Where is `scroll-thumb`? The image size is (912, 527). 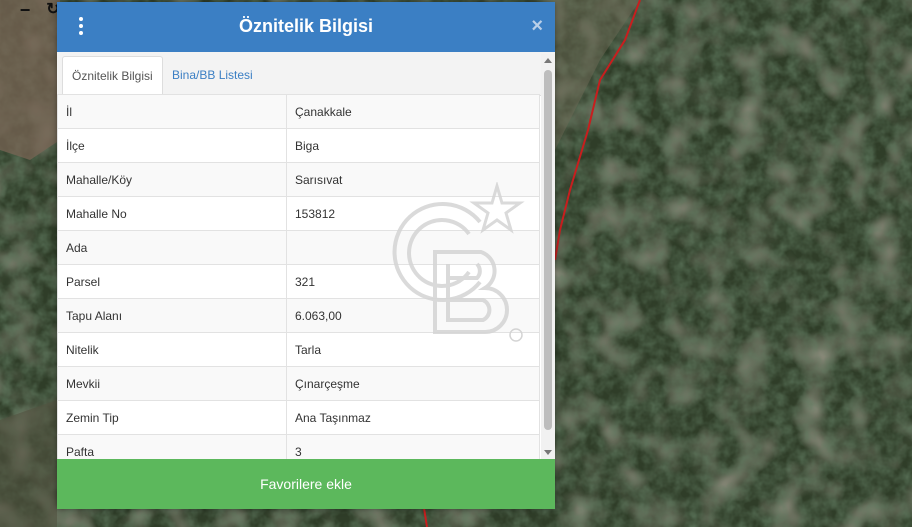
scroll-thumb is located at coordinates (548, 250).